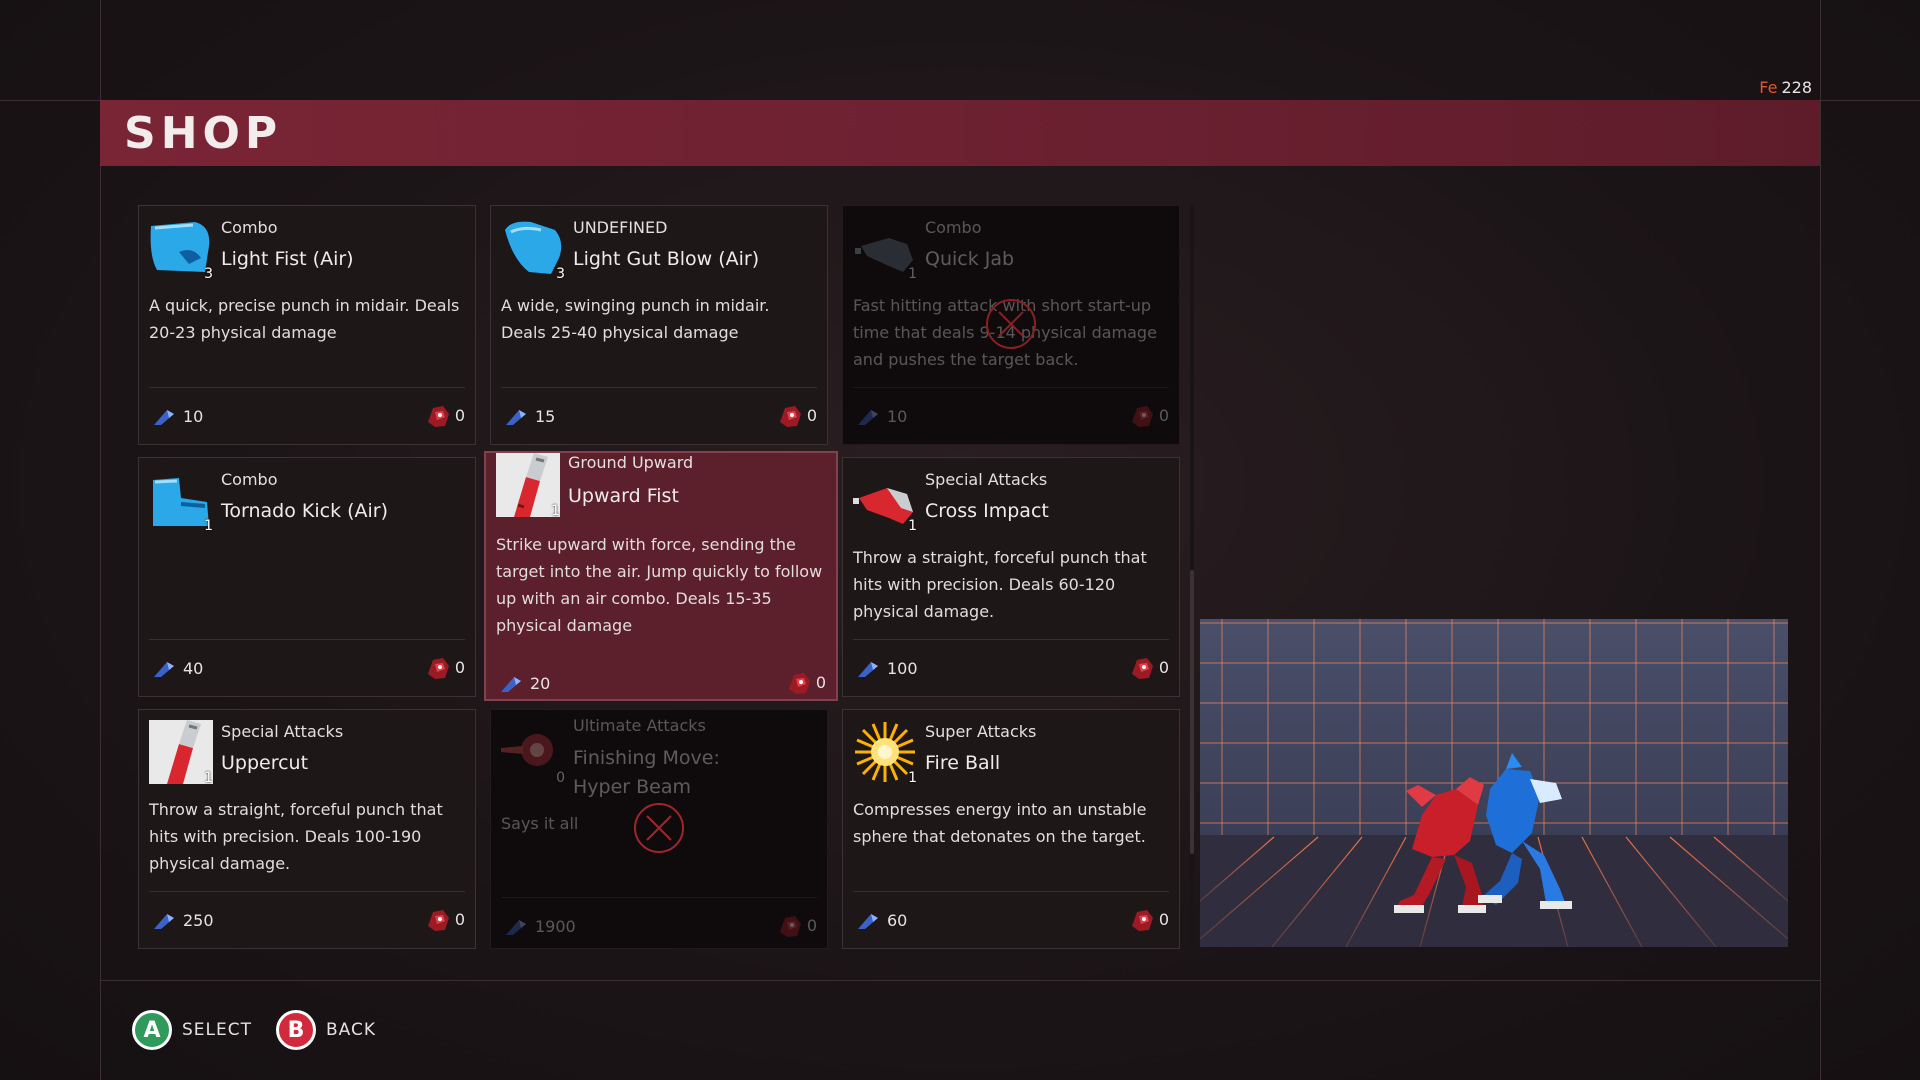 This screenshot has width=1920, height=1080. Describe the element at coordinates (266, 1030) in the screenshot. I see `button-prompts: A SELECT B BACK` at that location.